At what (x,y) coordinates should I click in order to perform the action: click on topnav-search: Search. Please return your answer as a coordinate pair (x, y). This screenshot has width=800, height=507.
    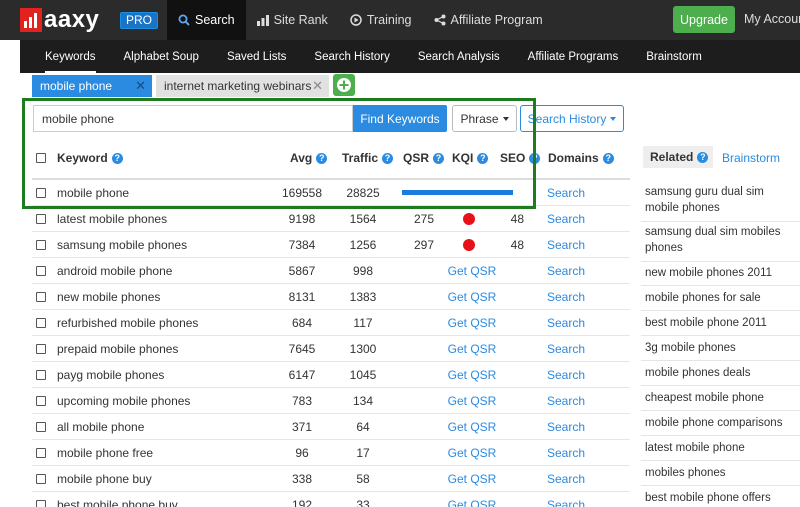
    Looking at the image, I should click on (206, 20).